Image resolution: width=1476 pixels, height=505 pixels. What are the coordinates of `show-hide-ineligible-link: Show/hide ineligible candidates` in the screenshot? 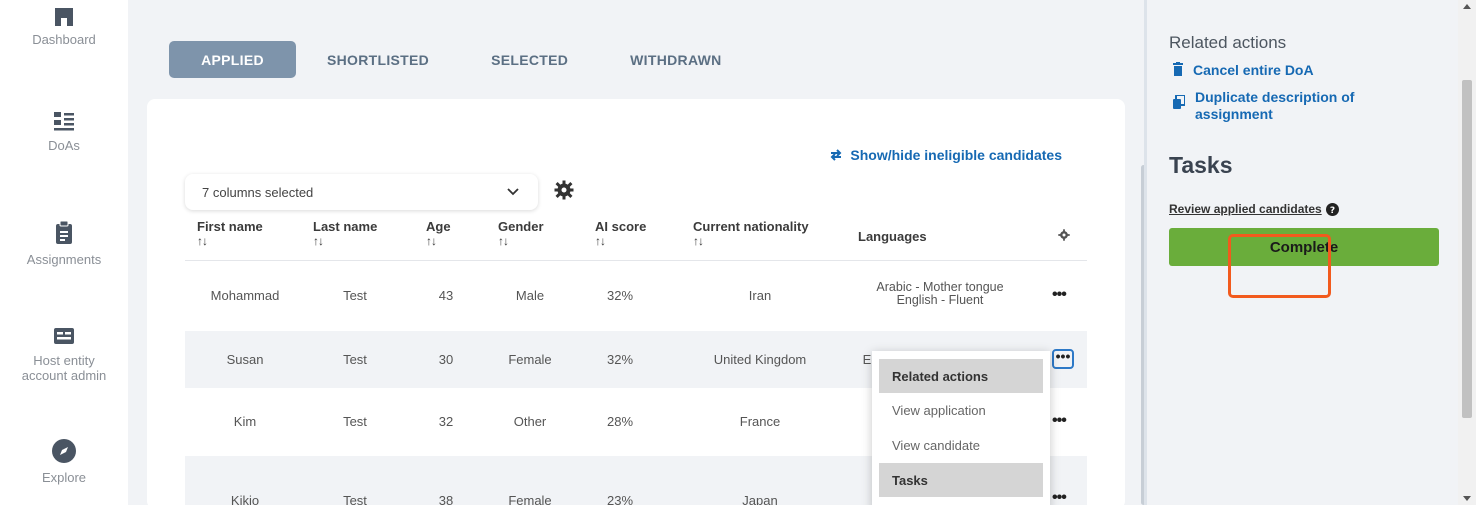 It's located at (945, 155).